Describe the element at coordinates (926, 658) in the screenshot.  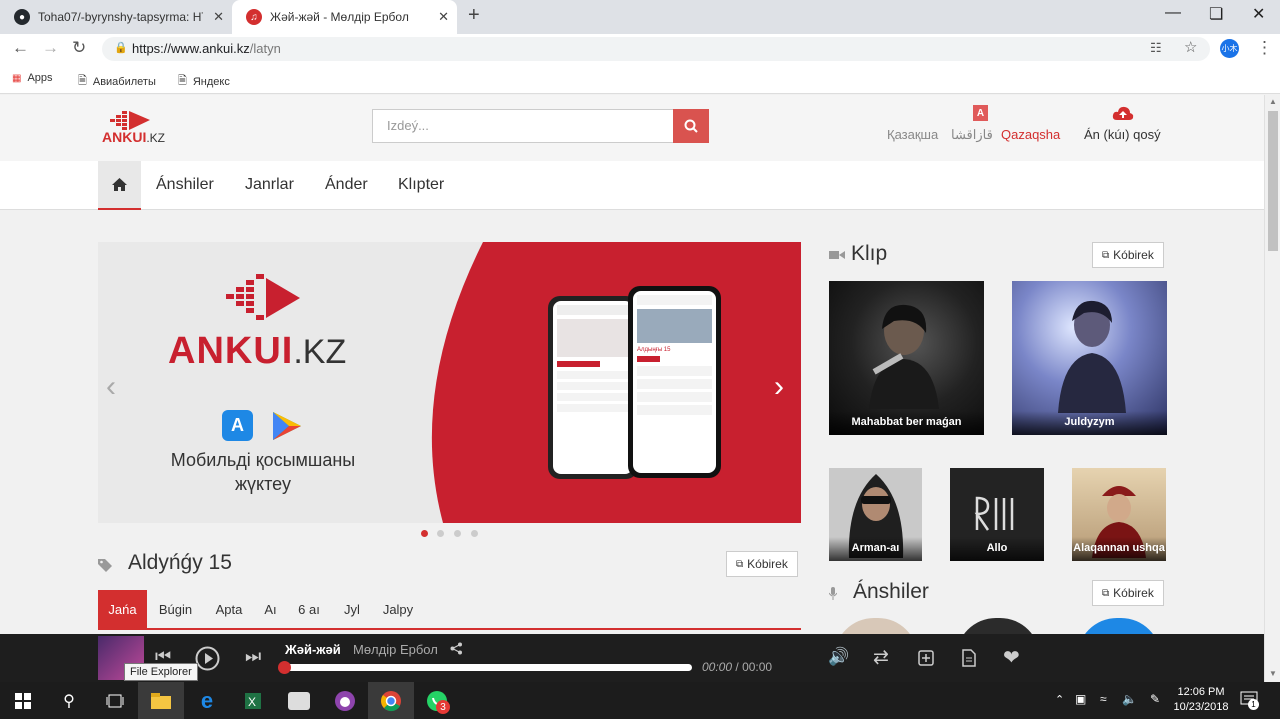
I see `add-to-playlist-icon` at that location.